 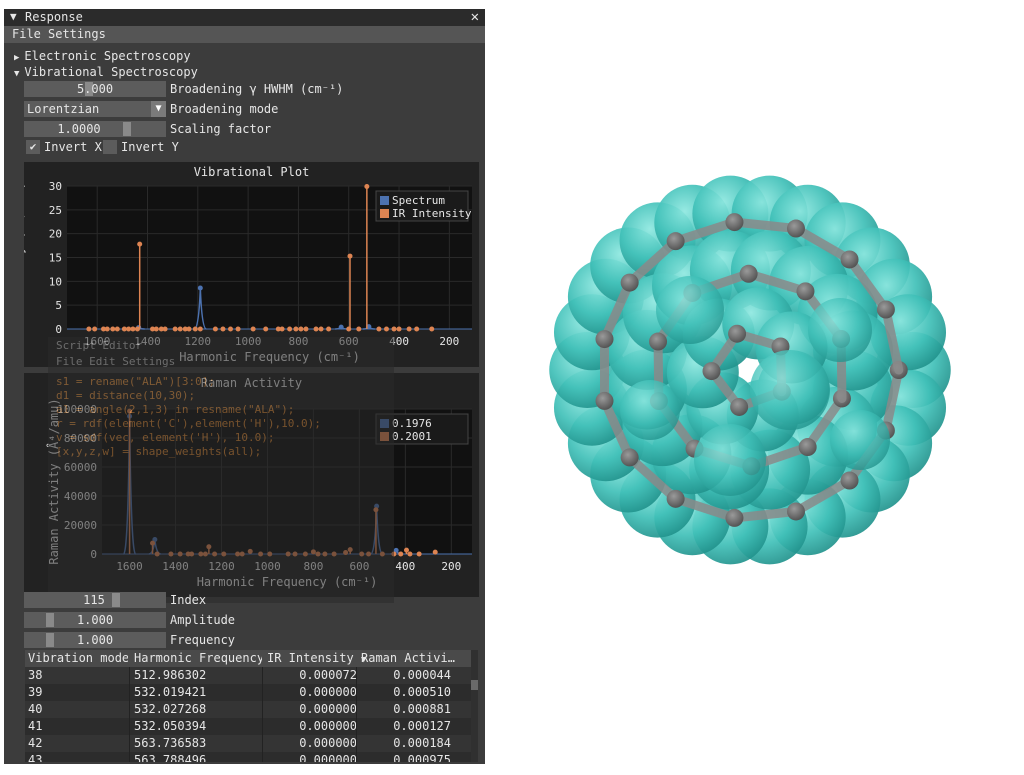 I want to click on table-row: 41 532.050394 0.000000 0.000127, so click(x=248, y=726).